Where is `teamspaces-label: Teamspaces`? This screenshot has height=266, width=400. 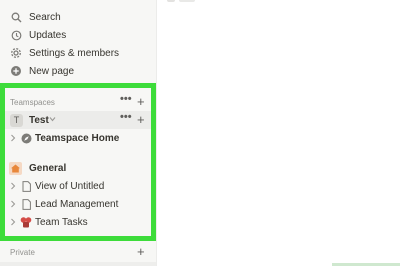 teamspaces-label: Teamspaces is located at coordinates (32, 102).